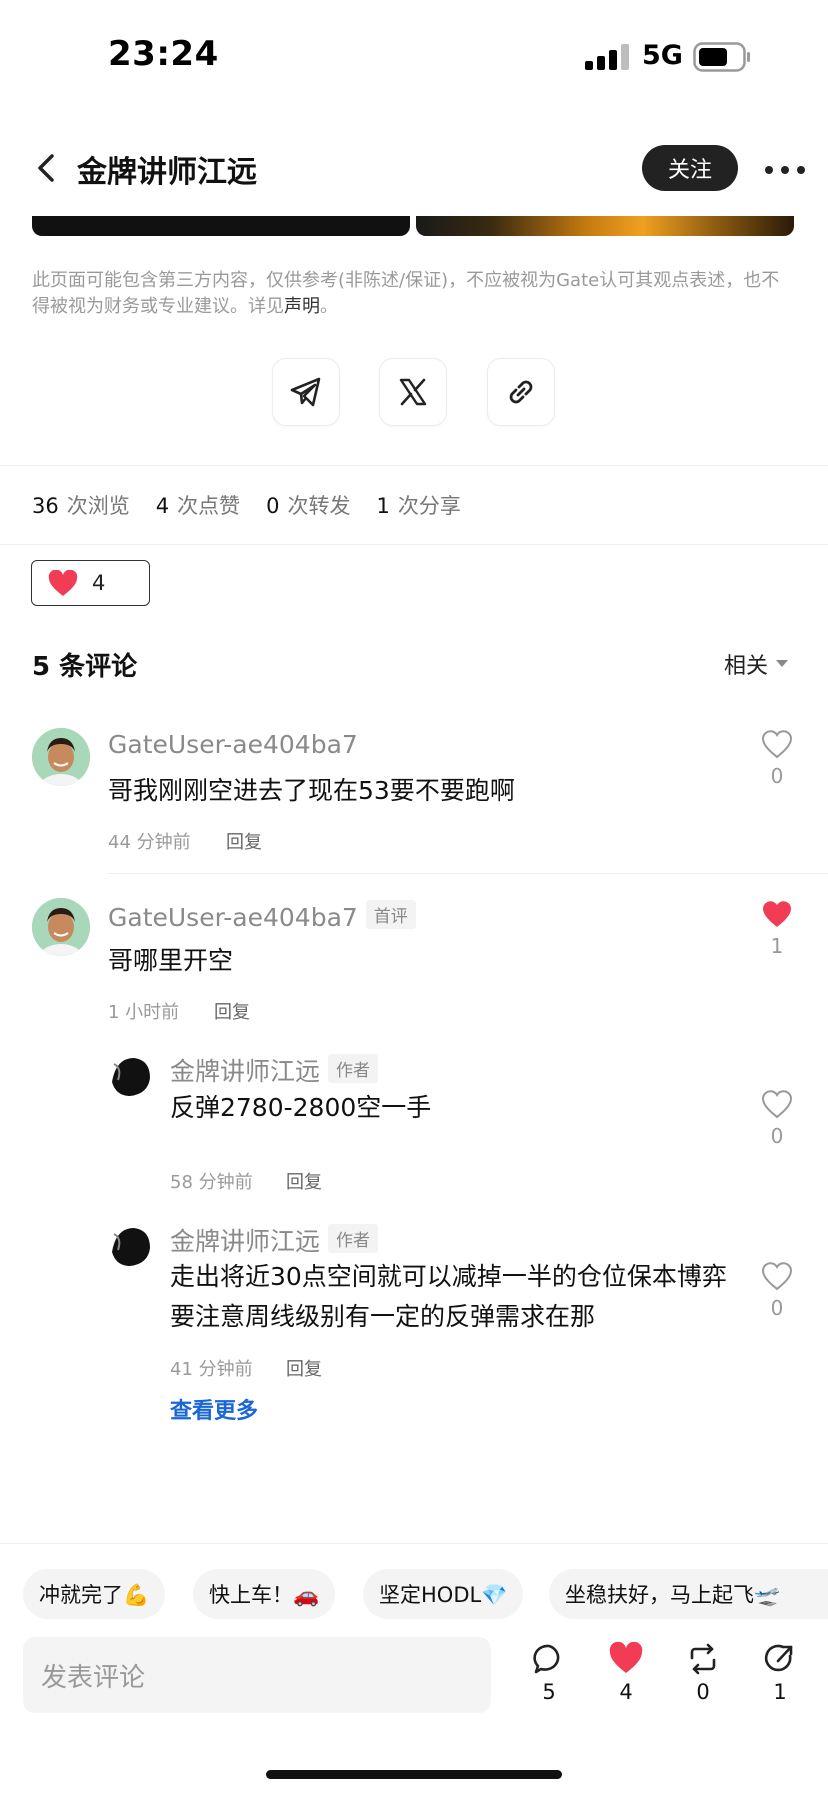  Describe the element at coordinates (690, 168) in the screenshot. I see `follow-button: 关注` at that location.